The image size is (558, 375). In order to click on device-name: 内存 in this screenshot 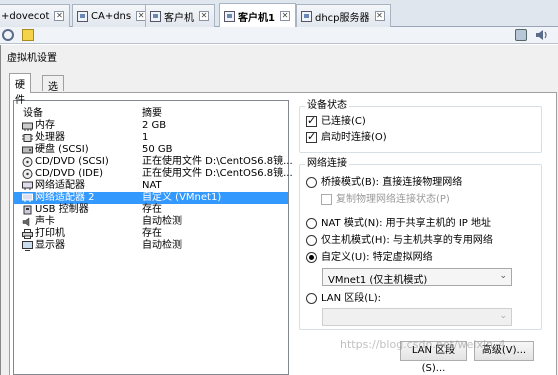, I will do `click(45, 125)`.